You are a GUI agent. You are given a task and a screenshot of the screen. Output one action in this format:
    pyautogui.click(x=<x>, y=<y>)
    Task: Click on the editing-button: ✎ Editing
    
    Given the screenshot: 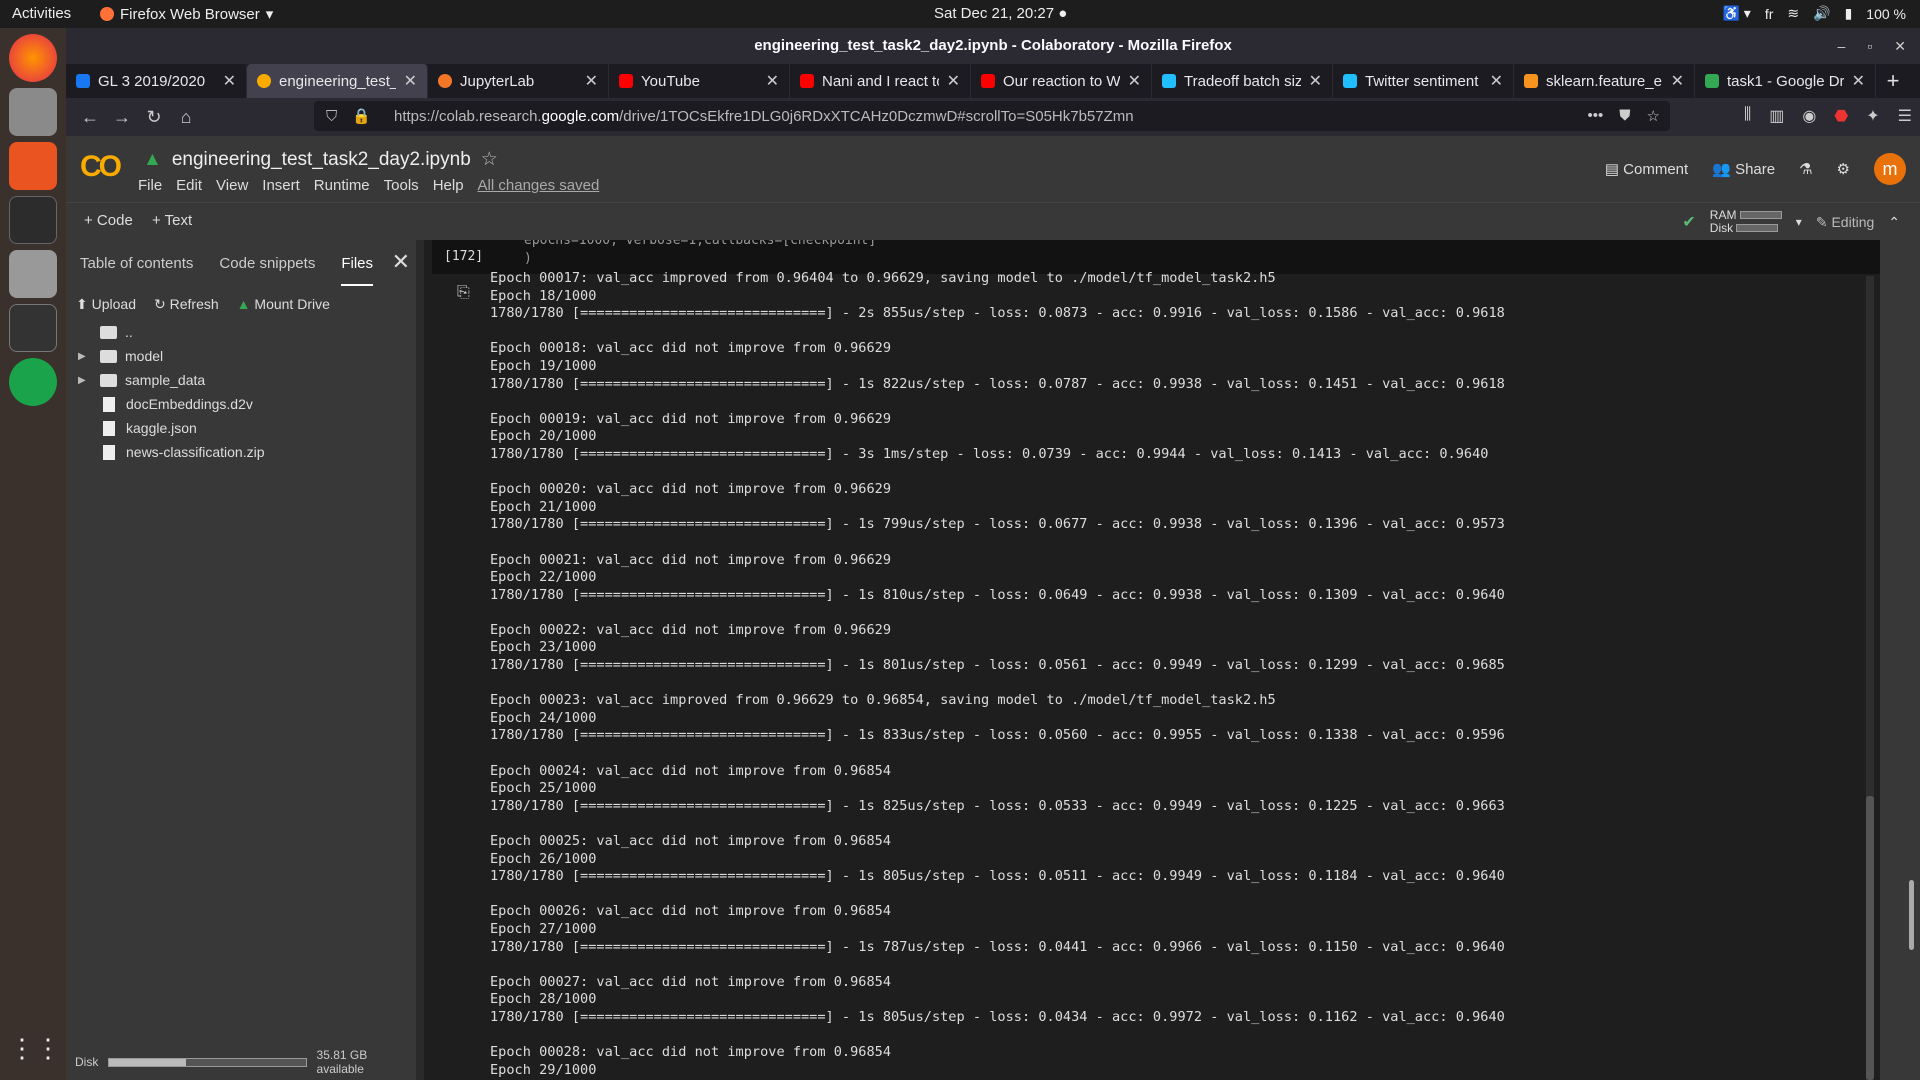 What is the action you would take?
    pyautogui.click(x=1845, y=222)
    